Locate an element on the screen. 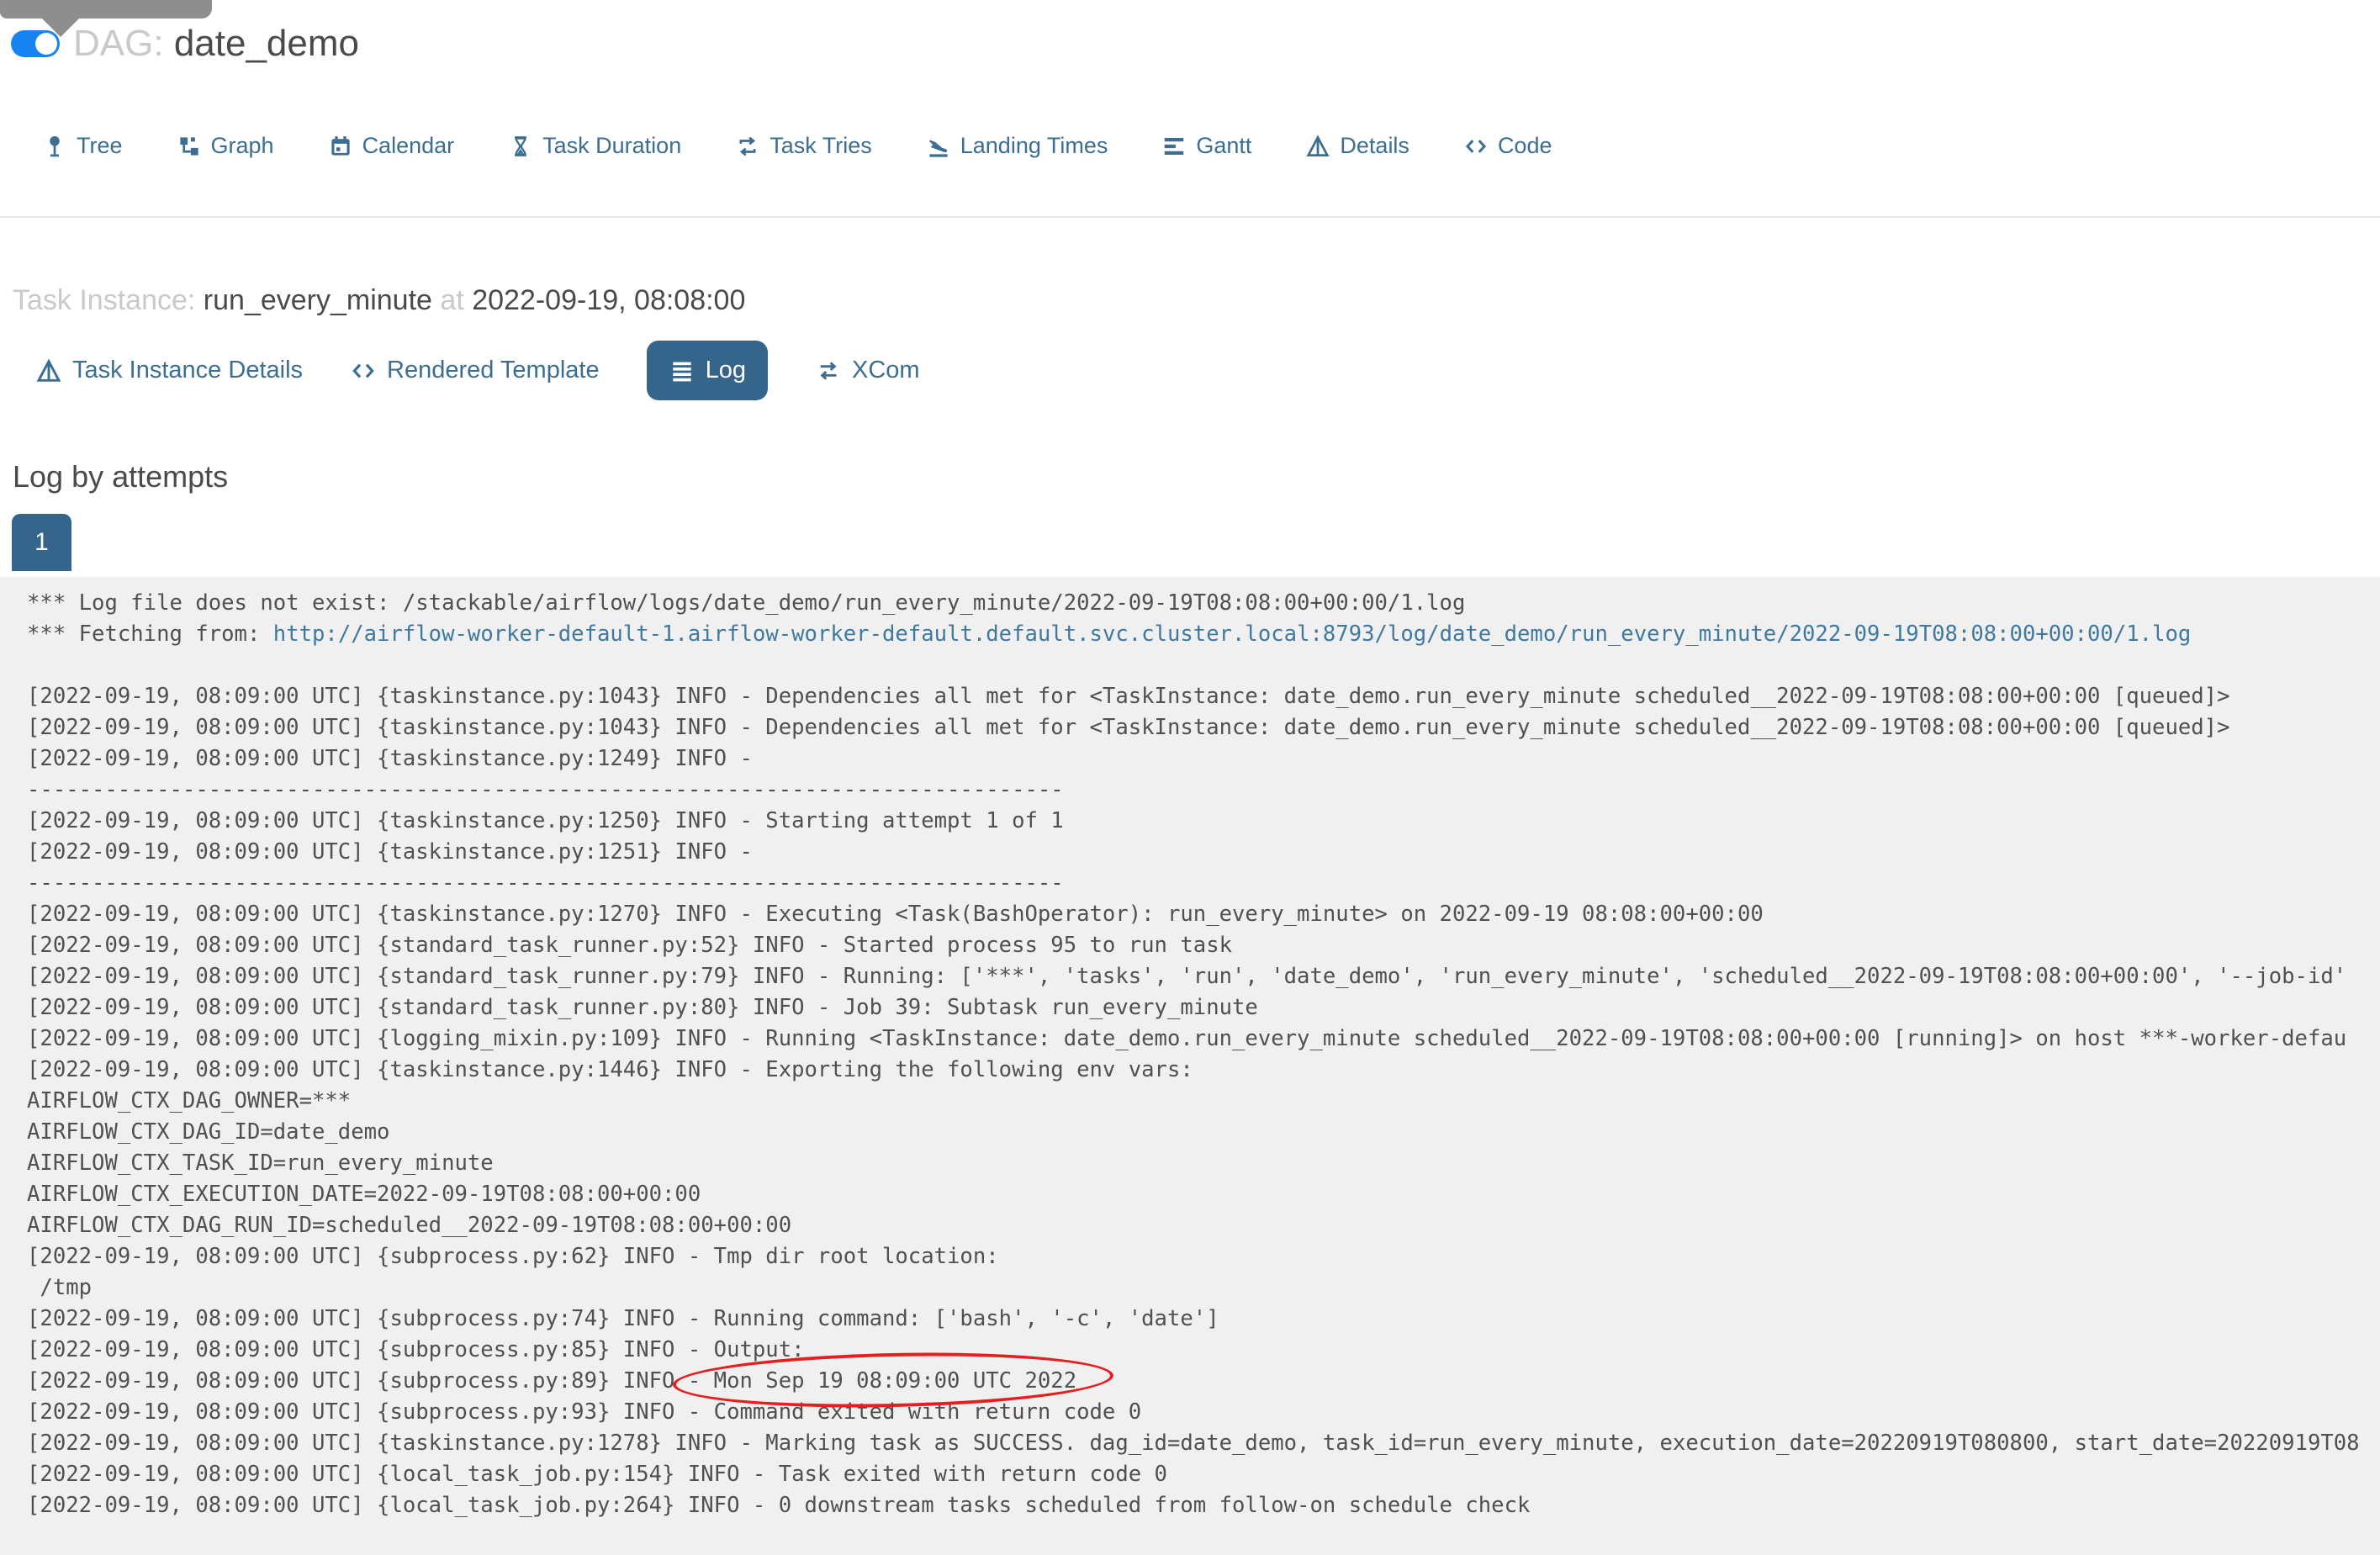 The image size is (2380, 1555). dag-pause-toggle is located at coordinates (35, 43).